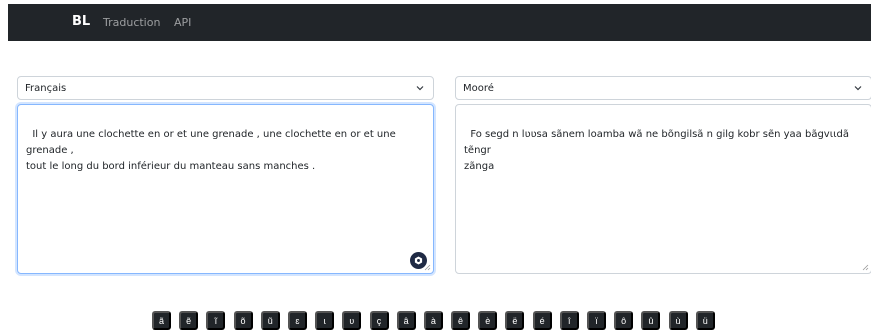  I want to click on action-button, so click(418, 260).